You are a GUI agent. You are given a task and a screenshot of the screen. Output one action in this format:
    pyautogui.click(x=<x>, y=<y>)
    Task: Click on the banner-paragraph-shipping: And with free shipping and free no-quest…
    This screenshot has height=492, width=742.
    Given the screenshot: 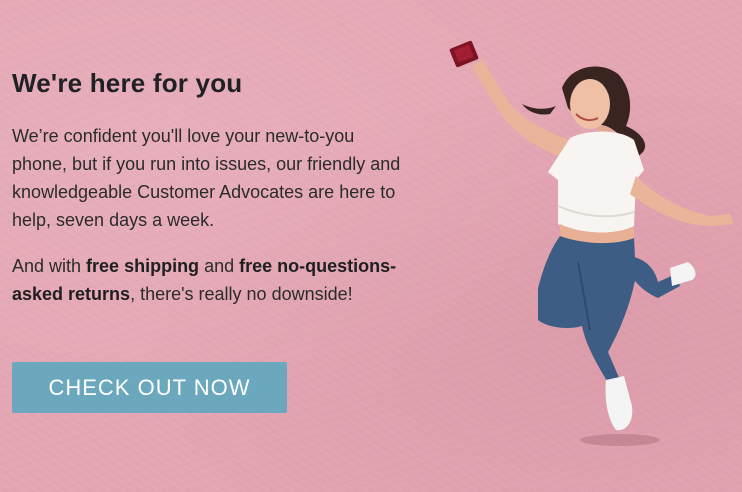 What is the action you would take?
    pyautogui.click(x=212, y=280)
    